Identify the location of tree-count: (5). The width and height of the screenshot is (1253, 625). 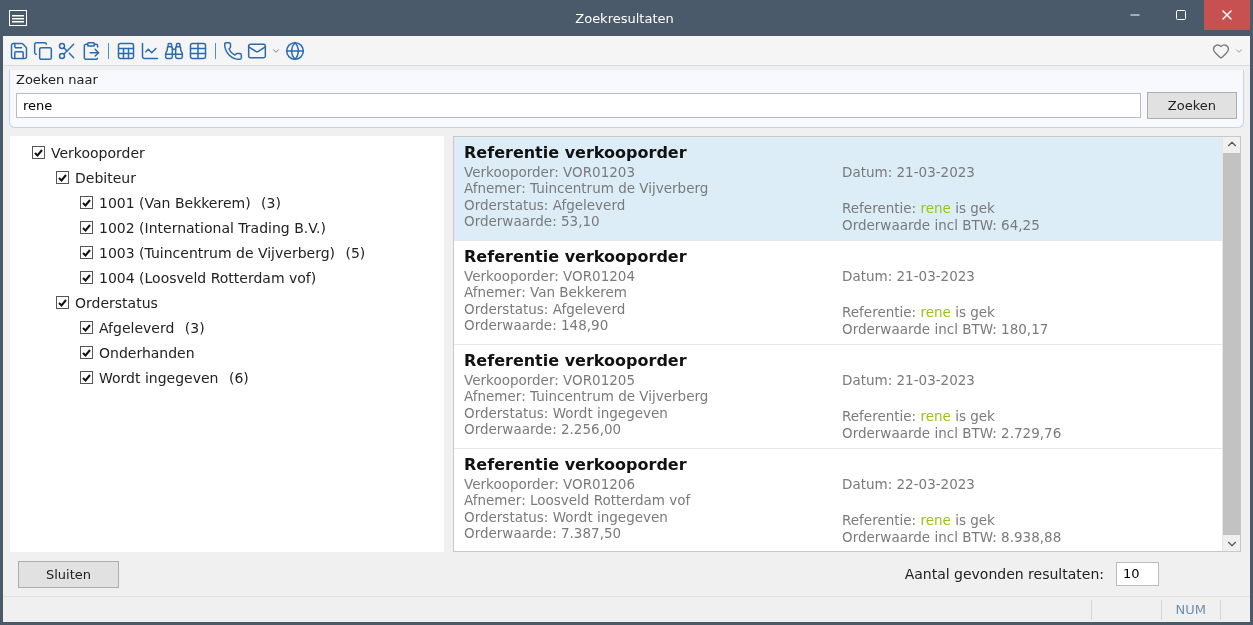
(355, 252).